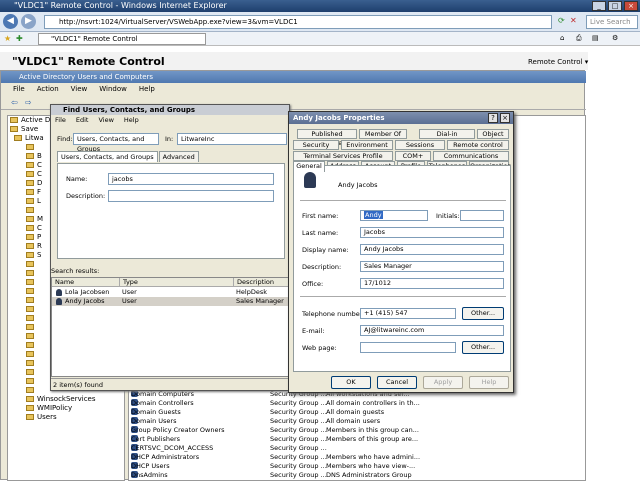 The width and height of the screenshot is (640, 481). I want to click on tab-com-plus: COM+, so click(413, 156).